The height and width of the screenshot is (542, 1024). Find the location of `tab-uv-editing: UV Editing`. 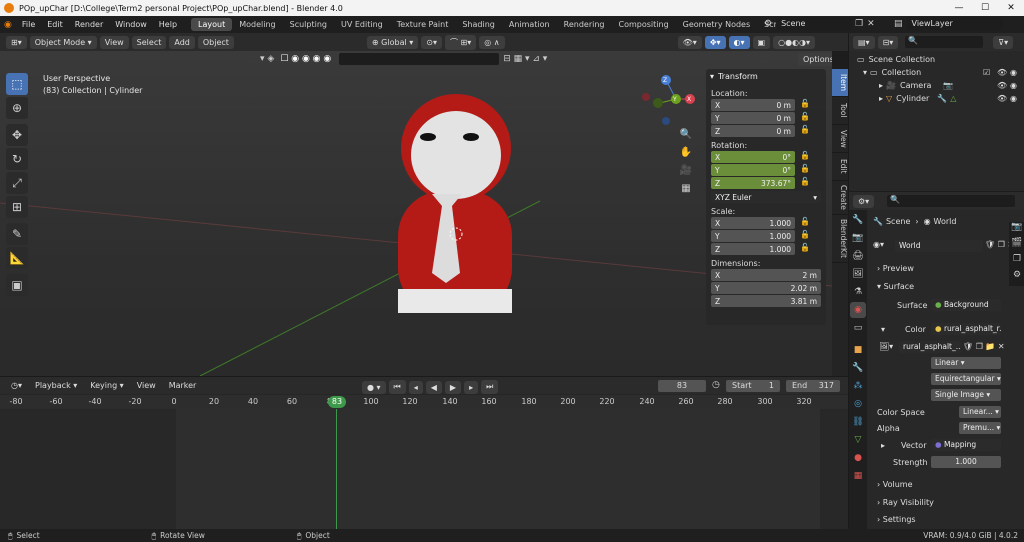

tab-uv-editing: UV Editing is located at coordinates (362, 24).